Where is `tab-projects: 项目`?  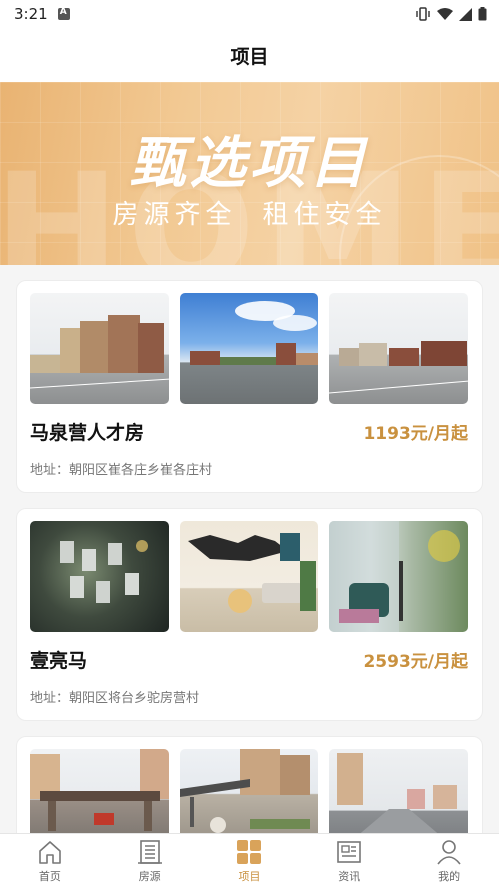
tab-projects: 项目 is located at coordinates (250, 861).